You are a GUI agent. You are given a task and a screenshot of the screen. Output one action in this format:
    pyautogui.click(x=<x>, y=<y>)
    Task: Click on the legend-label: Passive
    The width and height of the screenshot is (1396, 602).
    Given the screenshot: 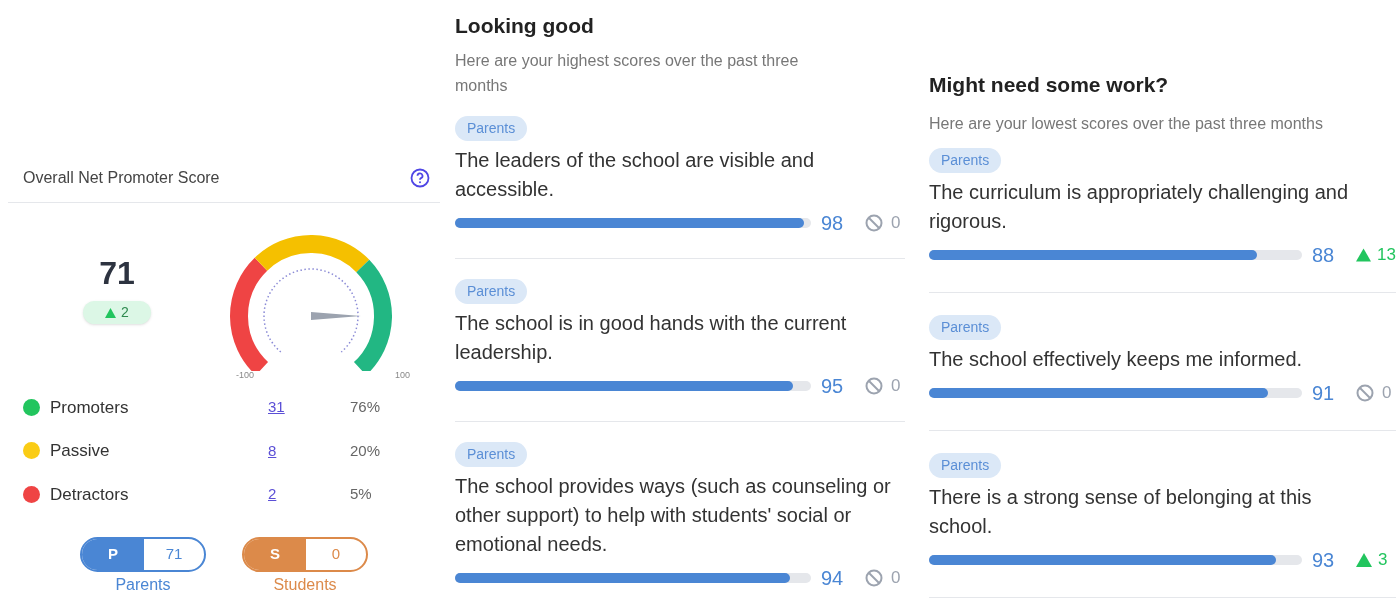 What is the action you would take?
    pyautogui.click(x=80, y=451)
    